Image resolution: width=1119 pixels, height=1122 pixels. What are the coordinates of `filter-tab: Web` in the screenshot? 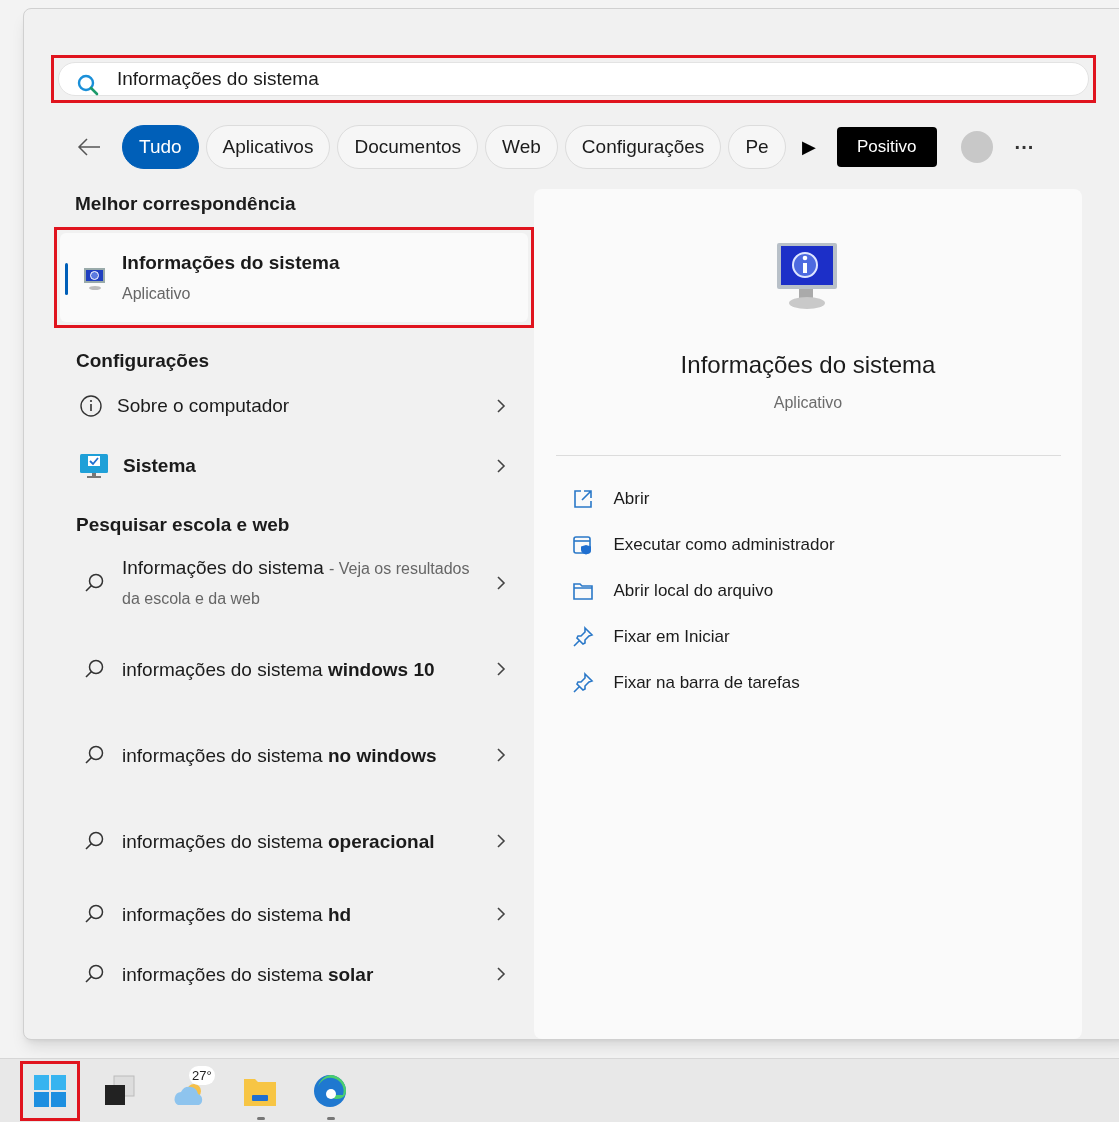 It's located at (521, 147).